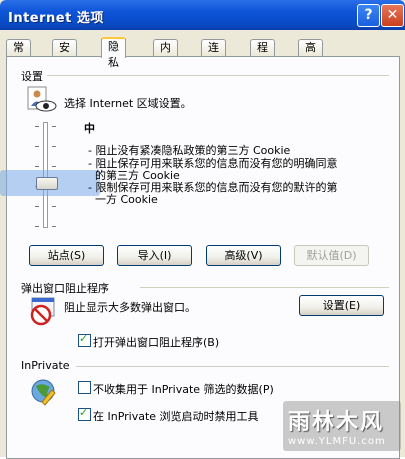 The width and height of the screenshot is (405, 459). I want to click on window-title: Internet 选项, so click(56, 18).